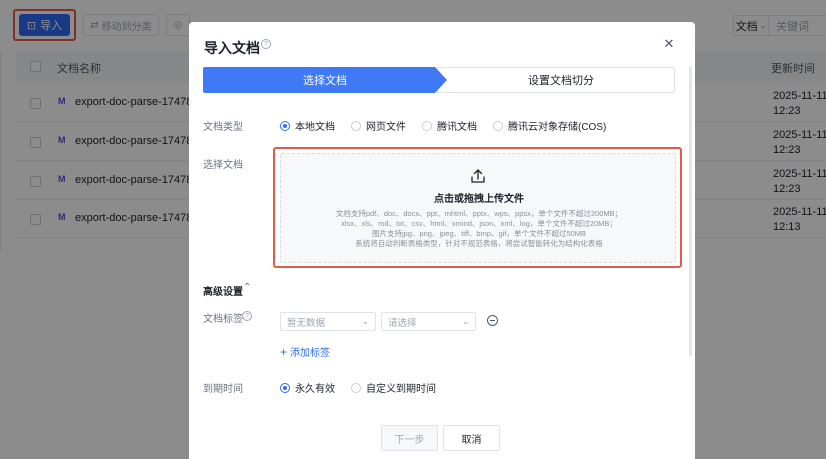 The image size is (826, 459). Describe the element at coordinates (247, 316) in the screenshot. I see `tag-help-icon: ?` at that location.